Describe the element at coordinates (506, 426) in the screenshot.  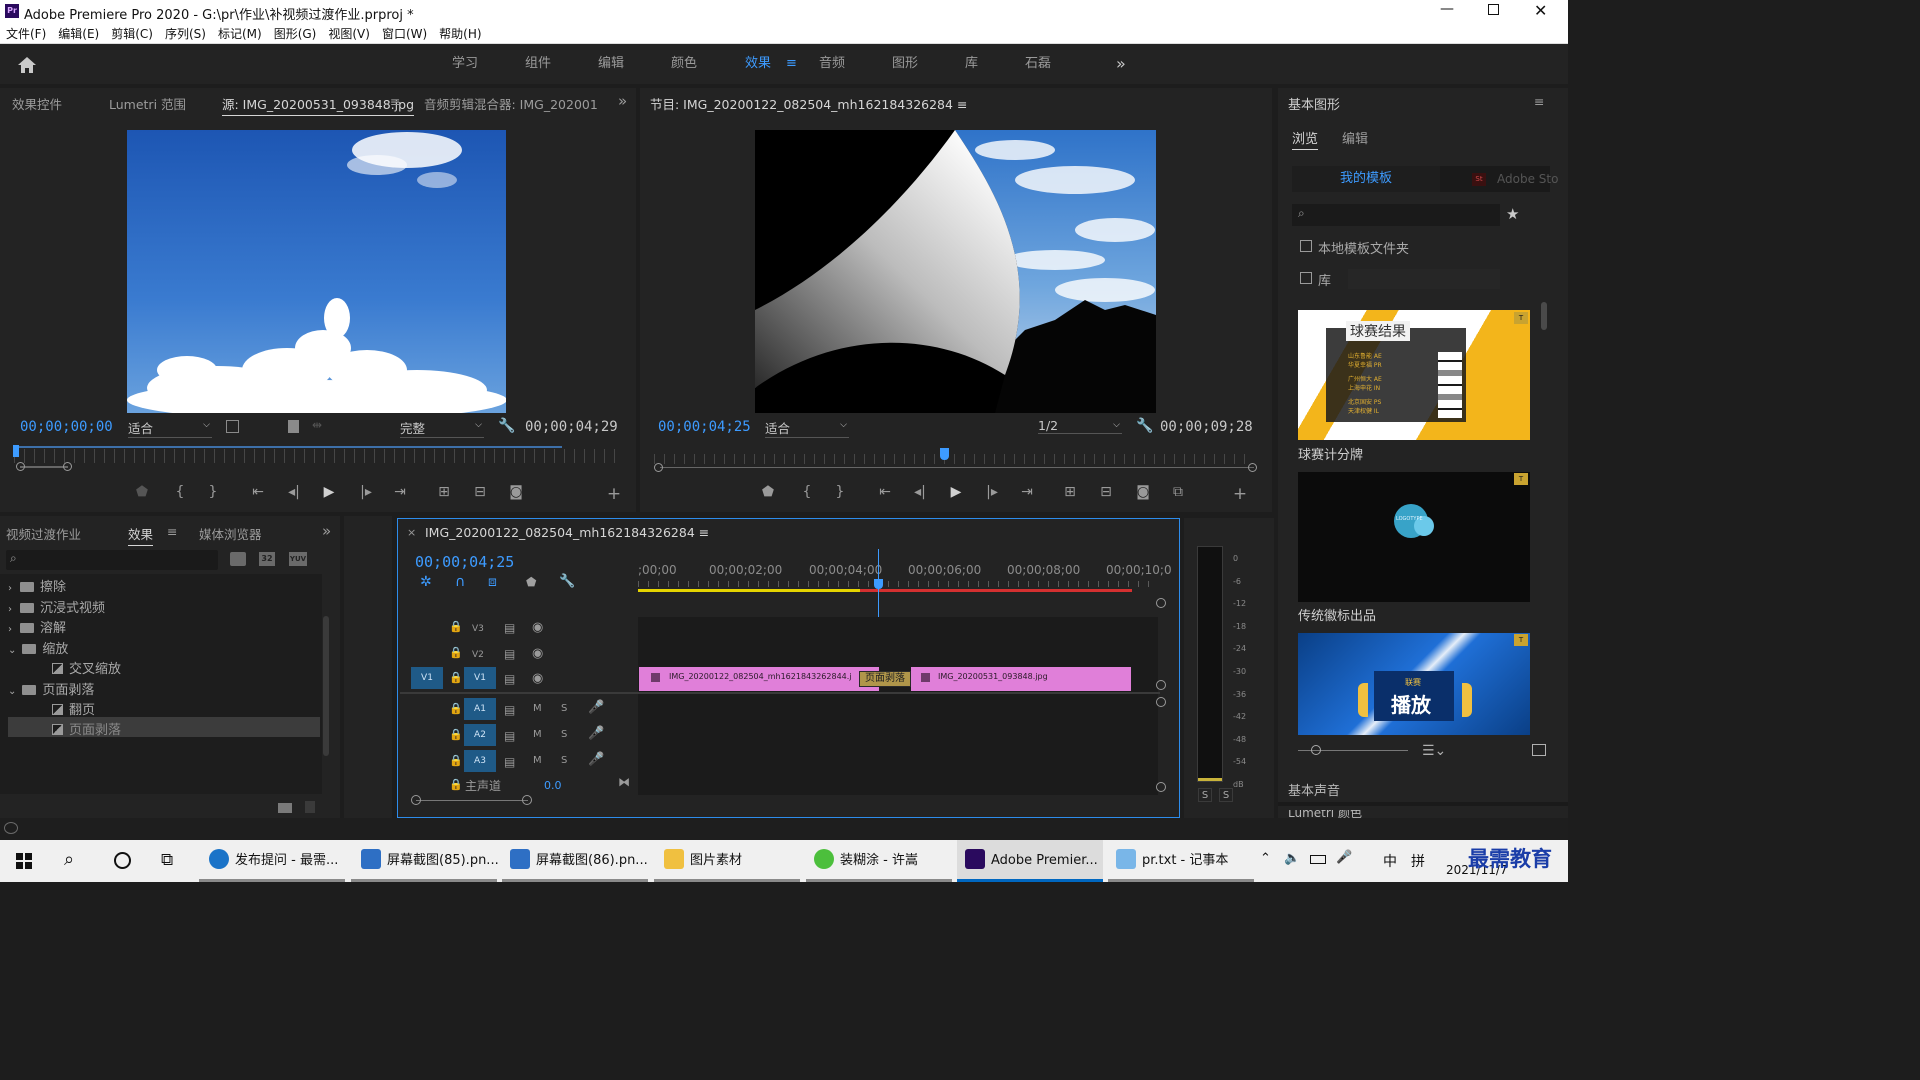
I see `settings-wrench-icon: 🔧` at that location.